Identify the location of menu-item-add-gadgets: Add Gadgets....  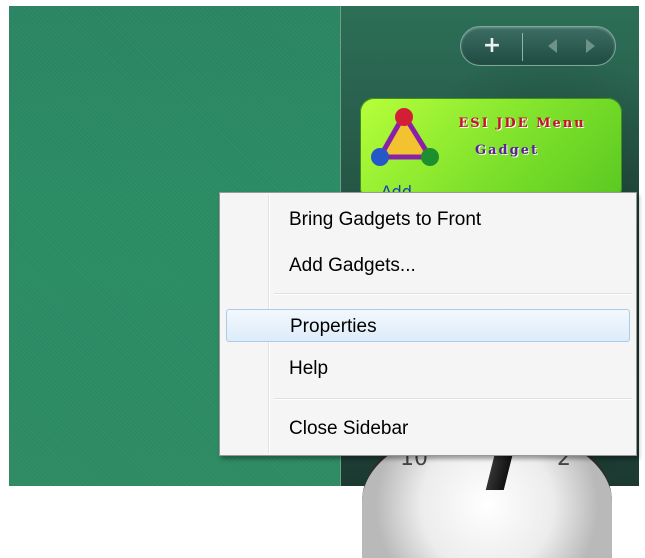
(428, 265).